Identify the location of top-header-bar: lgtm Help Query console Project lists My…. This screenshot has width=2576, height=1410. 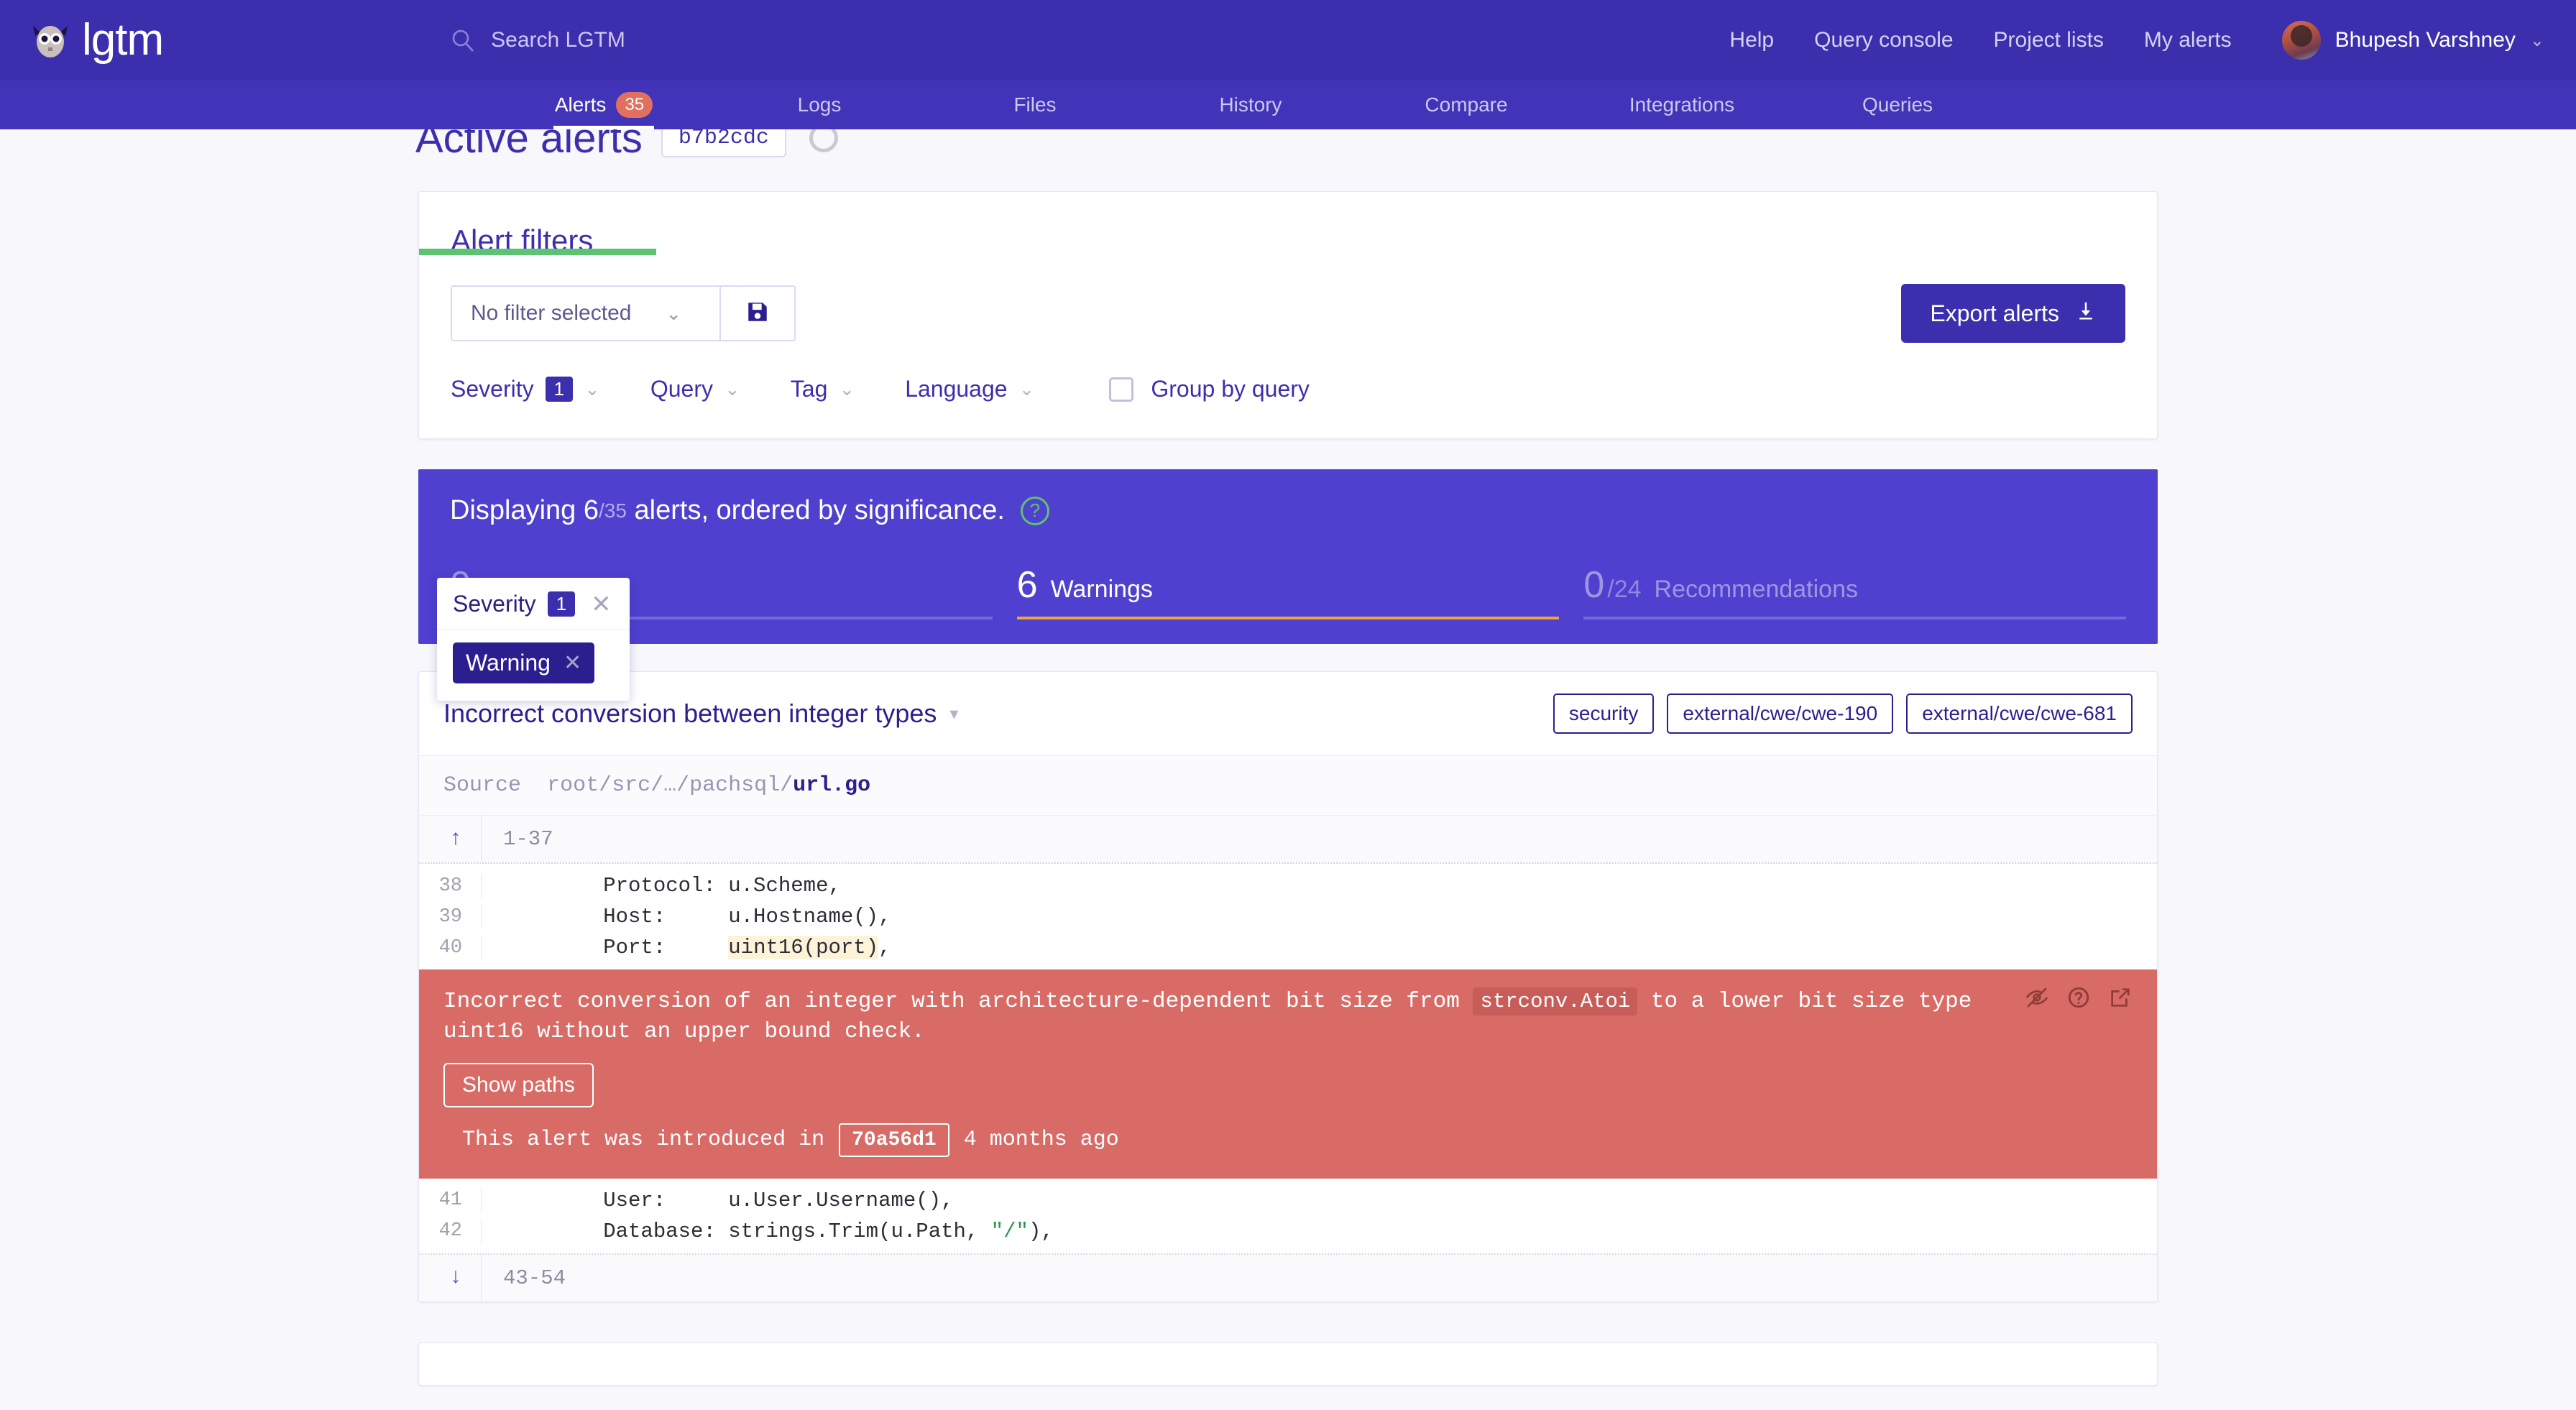
(1288, 40).